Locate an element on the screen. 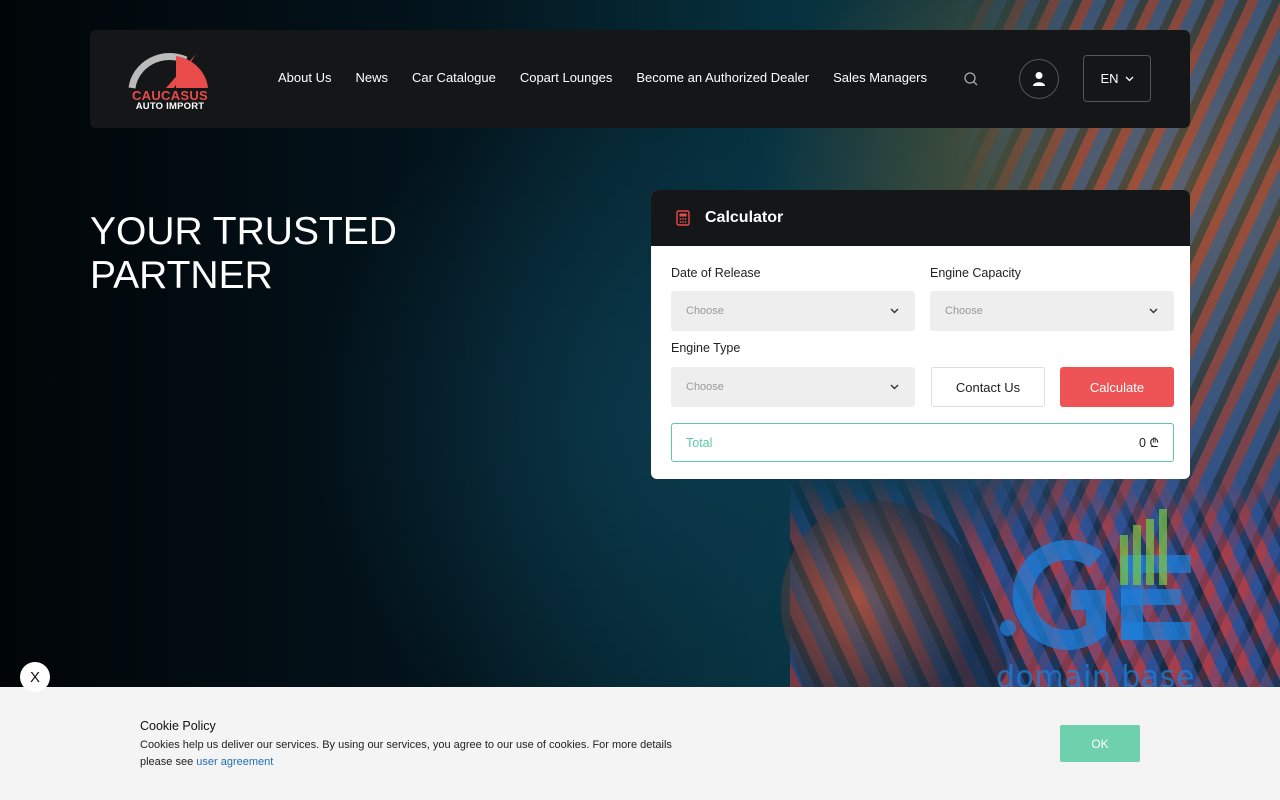 The height and width of the screenshot is (800, 1280). calculate-button: Calculate is located at coordinates (1117, 387).